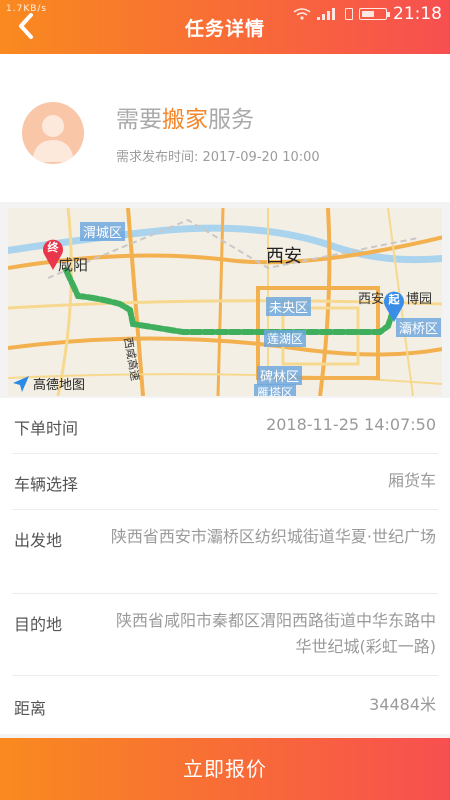 Image resolution: width=450 pixels, height=800 pixels. Describe the element at coordinates (53, 247) in the screenshot. I see `end-pin-label: 终` at that location.